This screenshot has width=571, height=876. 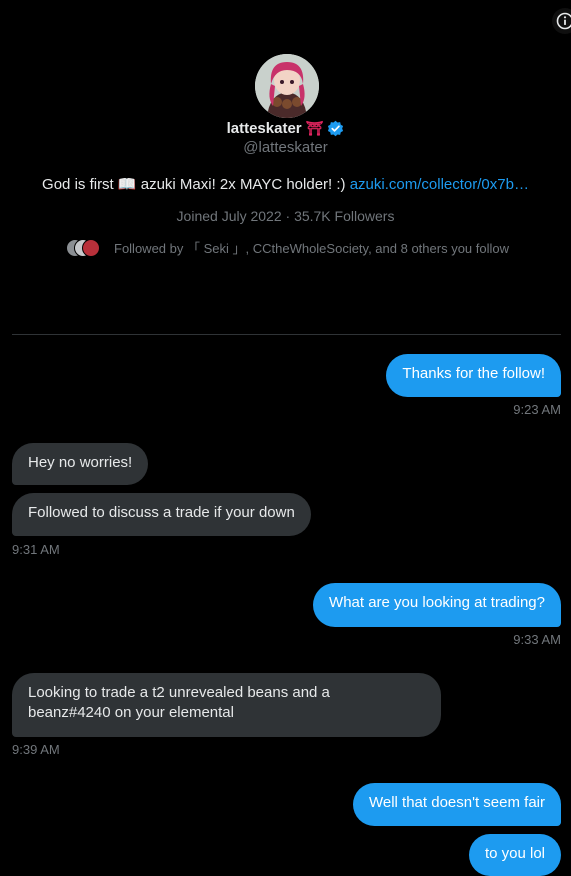 I want to click on joined-followers-line: Joined July 2022 · 35.7K Followers, so click(x=285, y=216).